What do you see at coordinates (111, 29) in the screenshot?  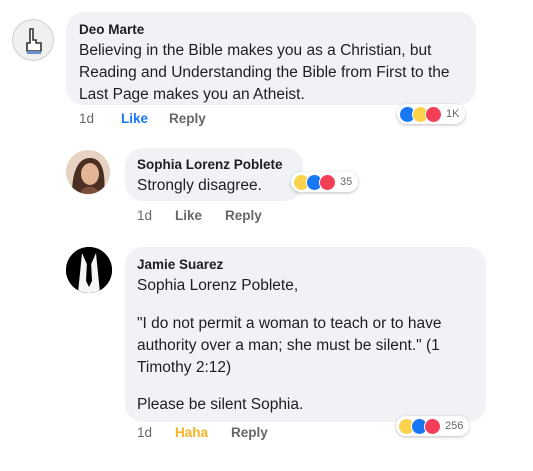 I see `comment-author: Deo Marte` at bounding box center [111, 29].